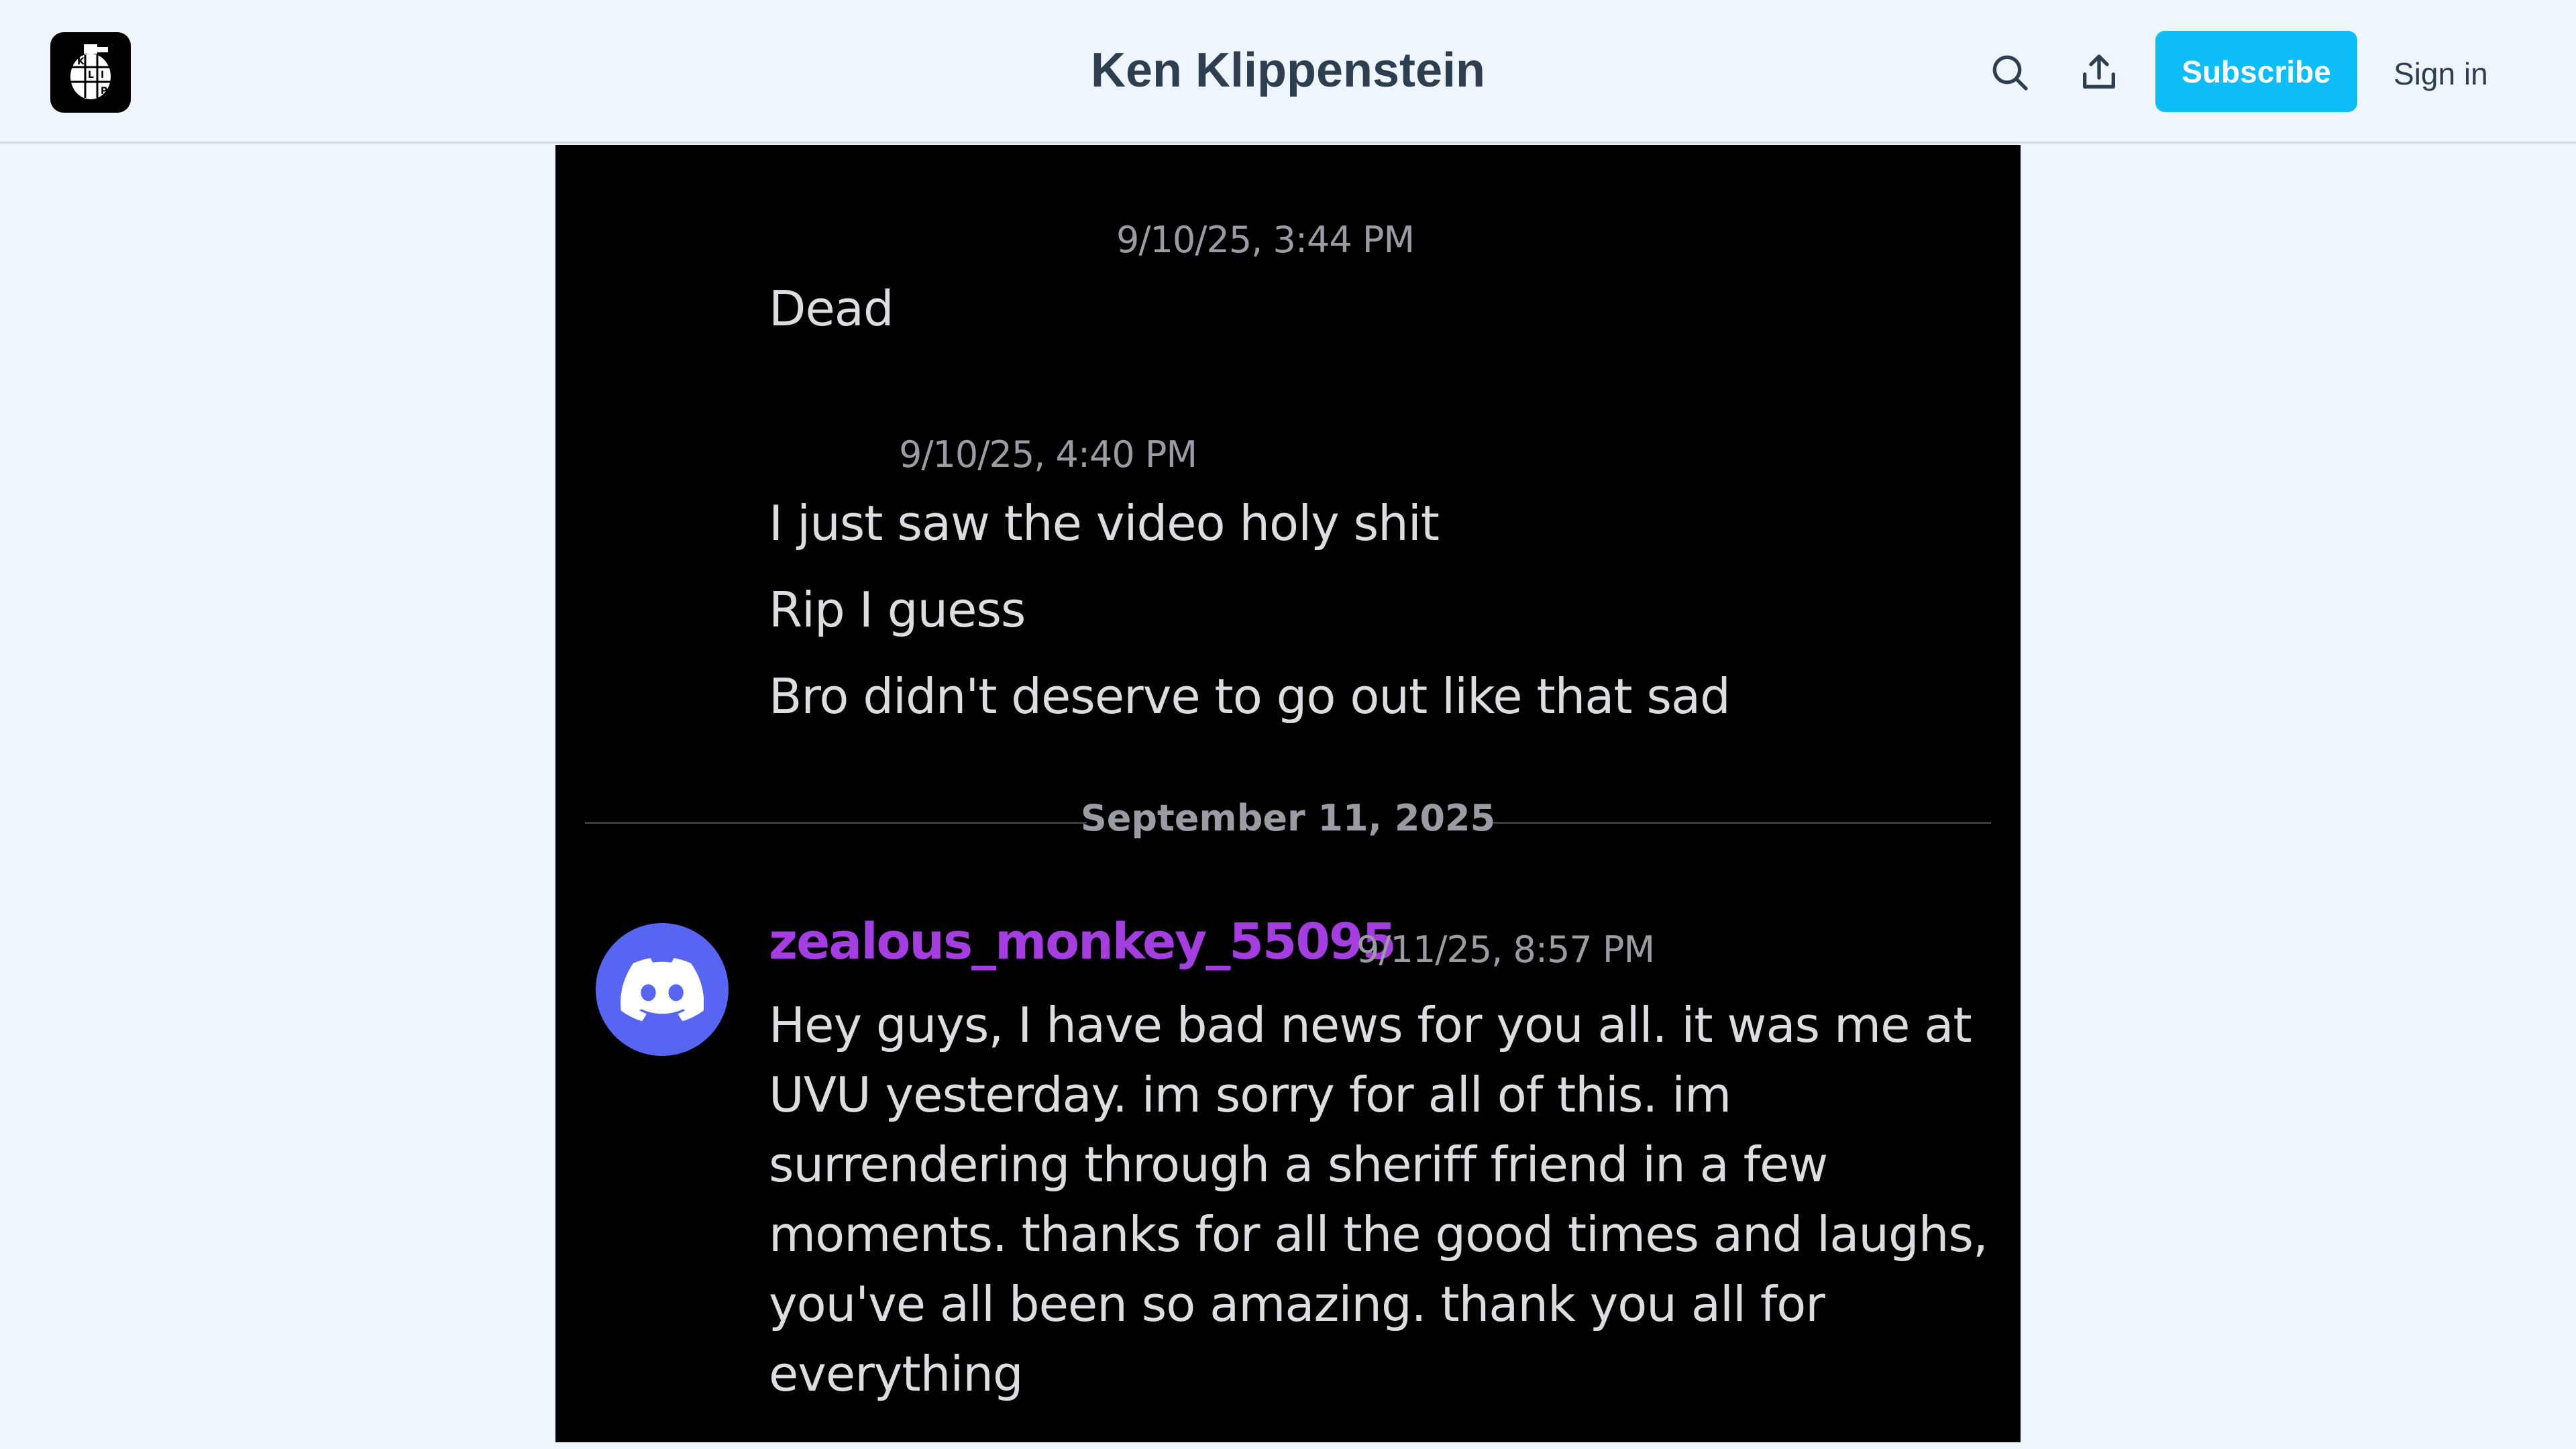  Describe the element at coordinates (2256, 71) in the screenshot. I see `subscribe-button: Subscribe` at that location.